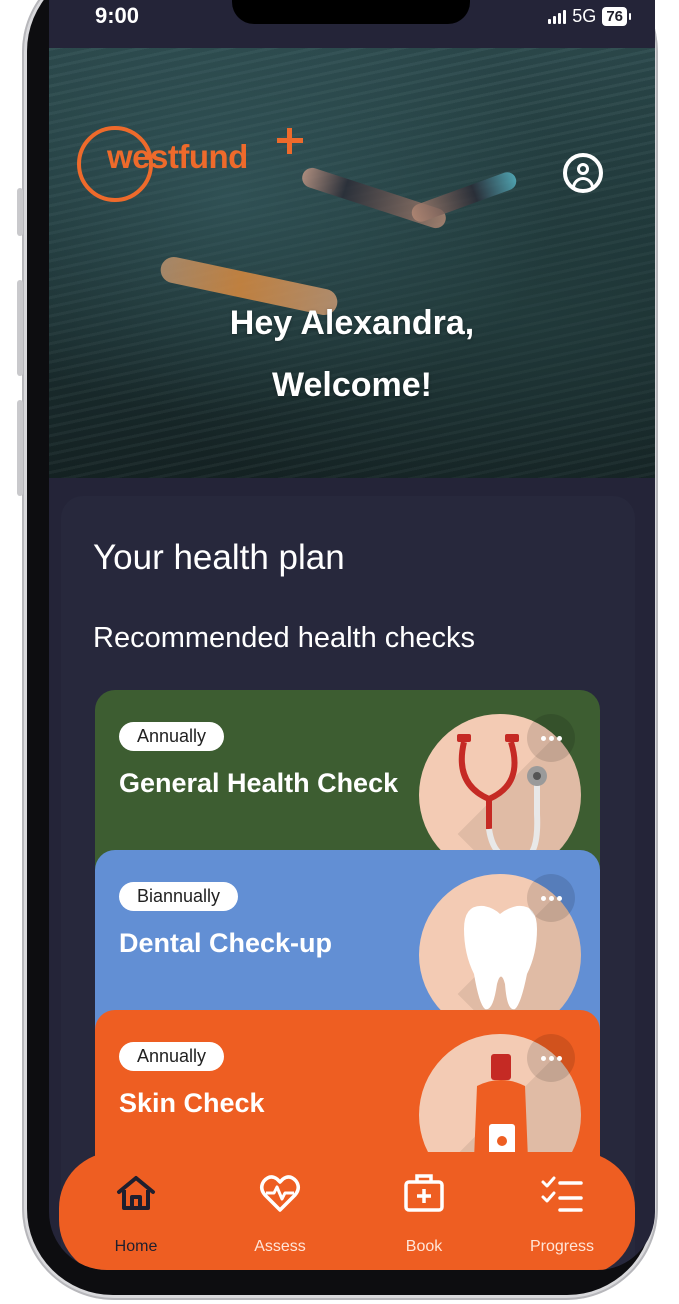 The height and width of the screenshot is (1304, 679). What do you see at coordinates (20, 328) in the screenshot?
I see `volume-up-button` at bounding box center [20, 328].